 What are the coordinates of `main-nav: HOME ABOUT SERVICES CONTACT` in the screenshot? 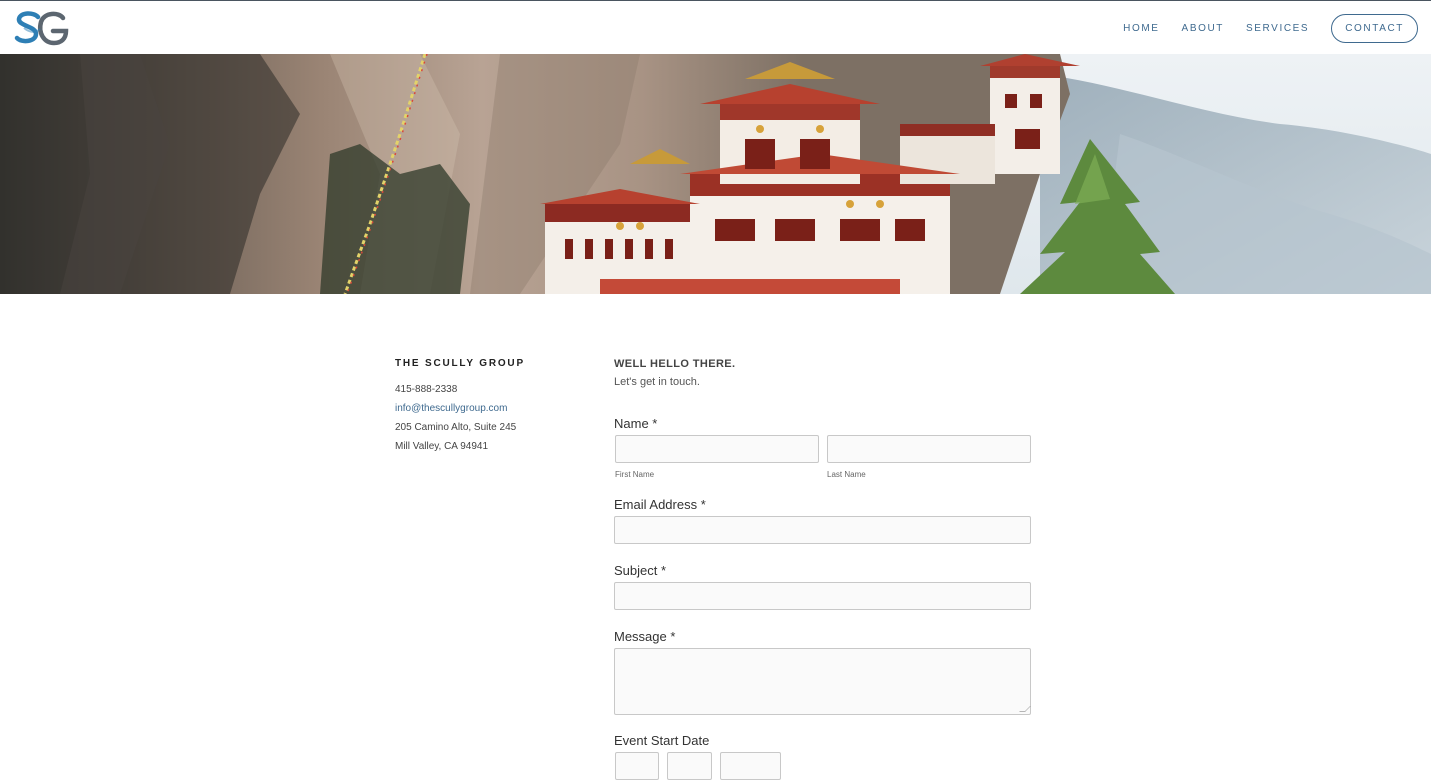 It's located at (1259, 28).